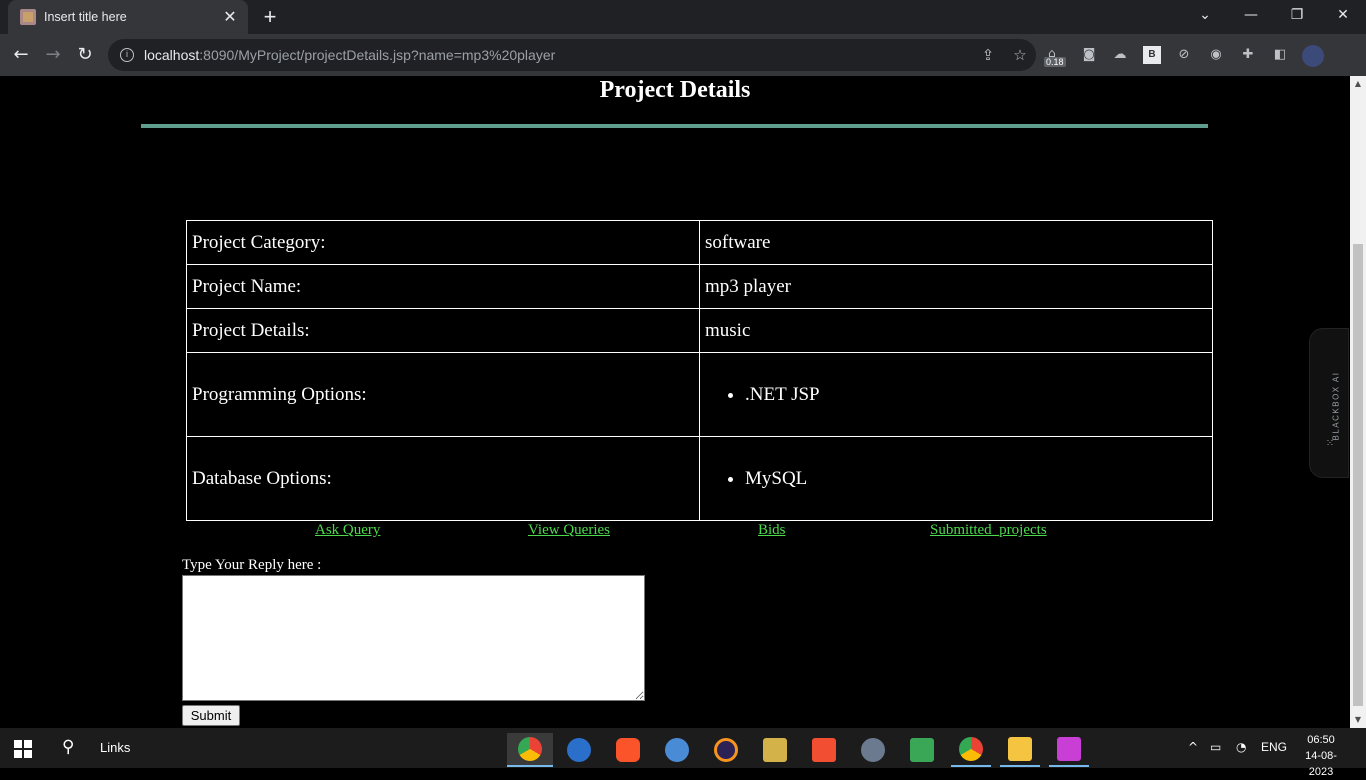 The height and width of the screenshot is (780, 1366). What do you see at coordinates (772, 530) in the screenshot?
I see `bids-link: Bids` at bounding box center [772, 530].